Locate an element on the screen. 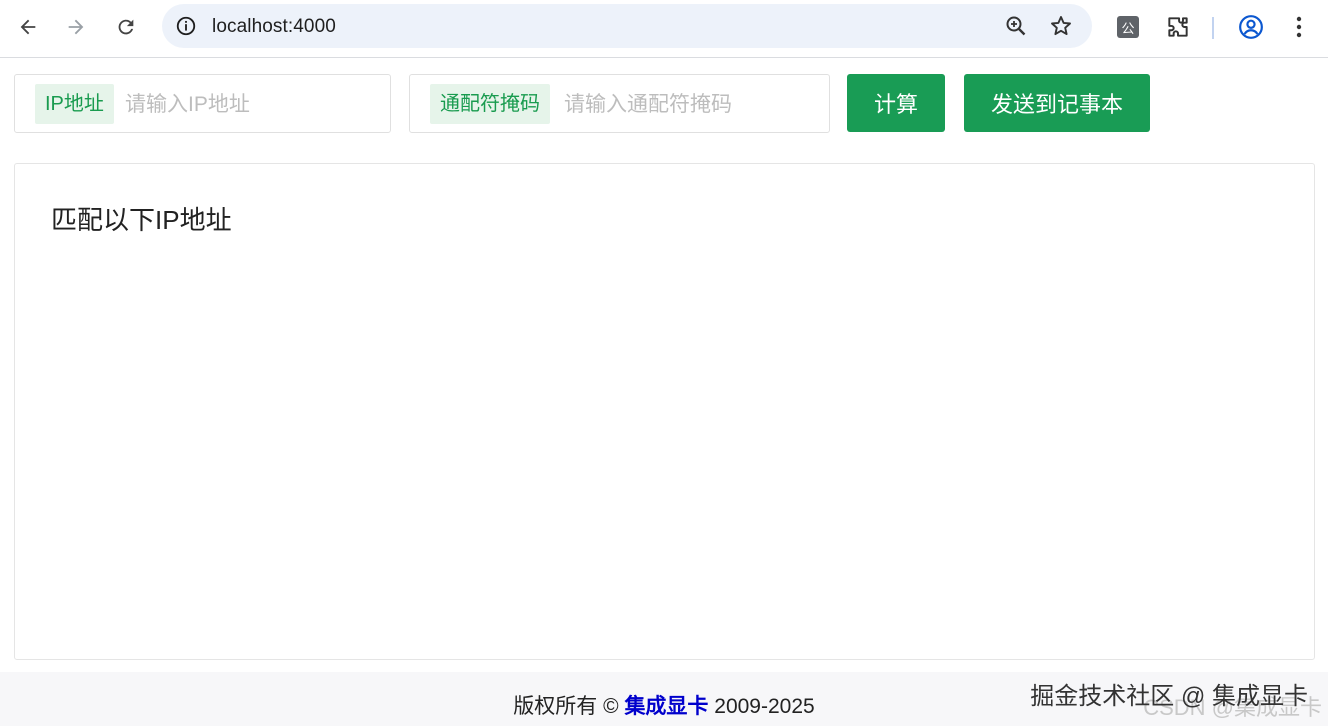  toolbar-separator is located at coordinates (1213, 28).